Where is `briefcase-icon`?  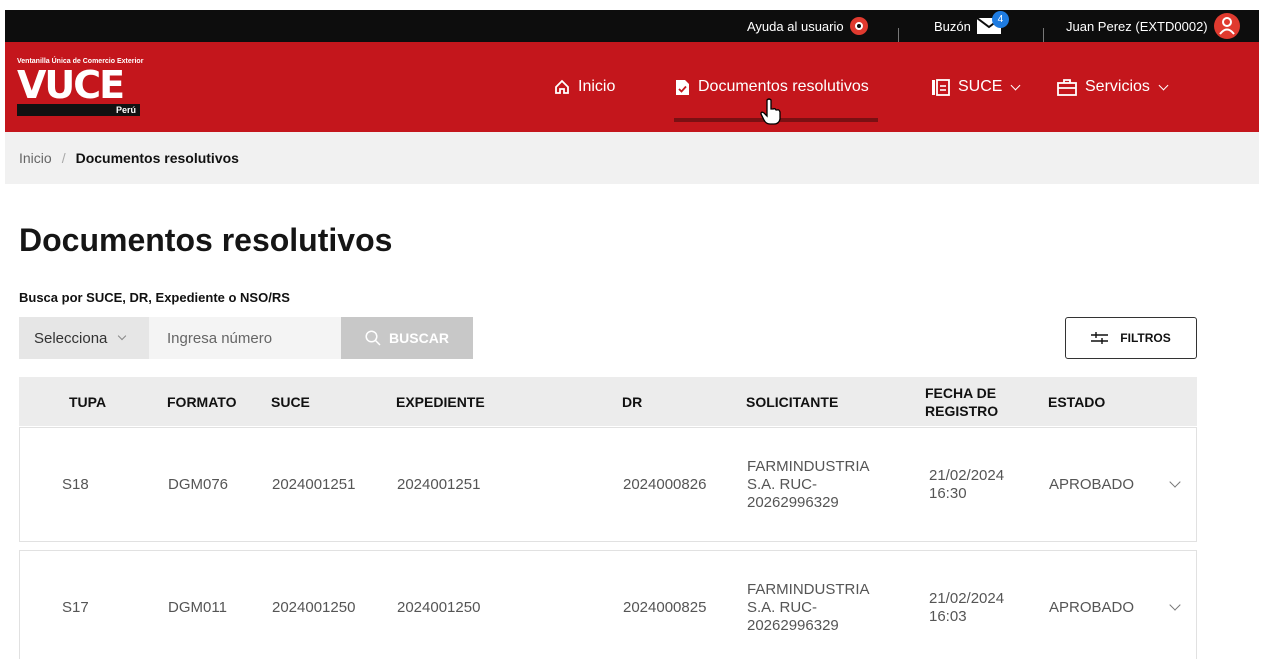
briefcase-icon is located at coordinates (1067, 87).